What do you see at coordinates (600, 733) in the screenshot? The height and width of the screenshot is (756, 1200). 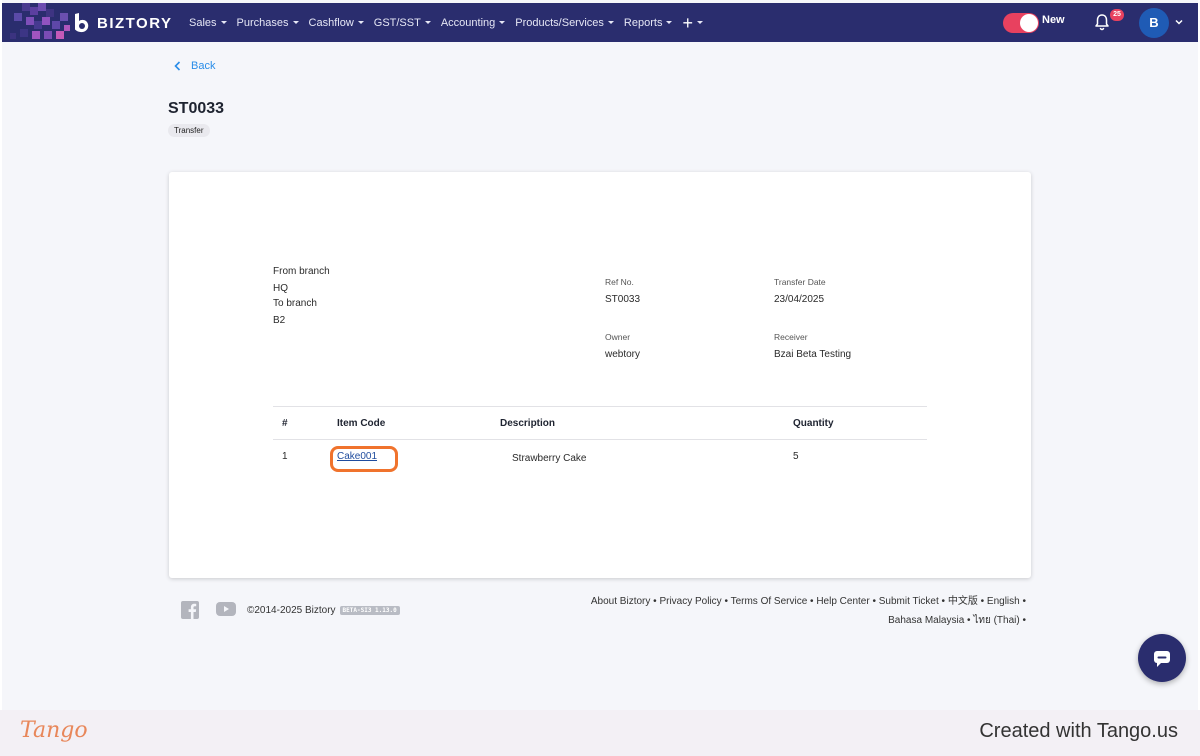 I see `tango-credit-bar: Tango Created with Tango.us` at bounding box center [600, 733].